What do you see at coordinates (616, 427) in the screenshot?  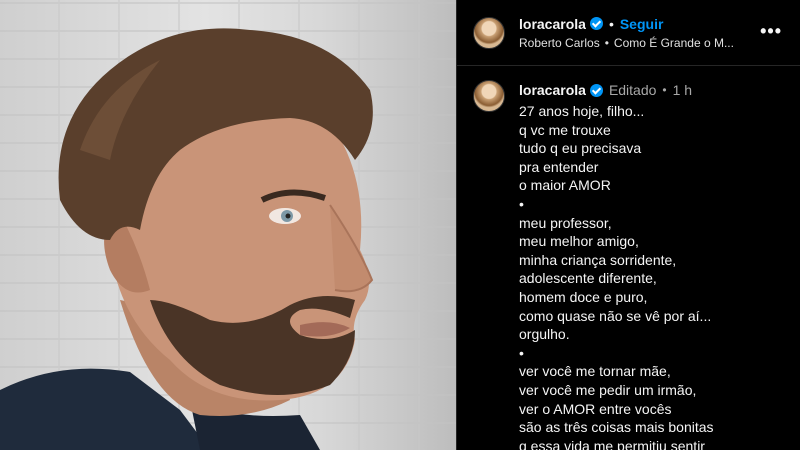 I see `caption-line: são as três coisas mais bonitas` at bounding box center [616, 427].